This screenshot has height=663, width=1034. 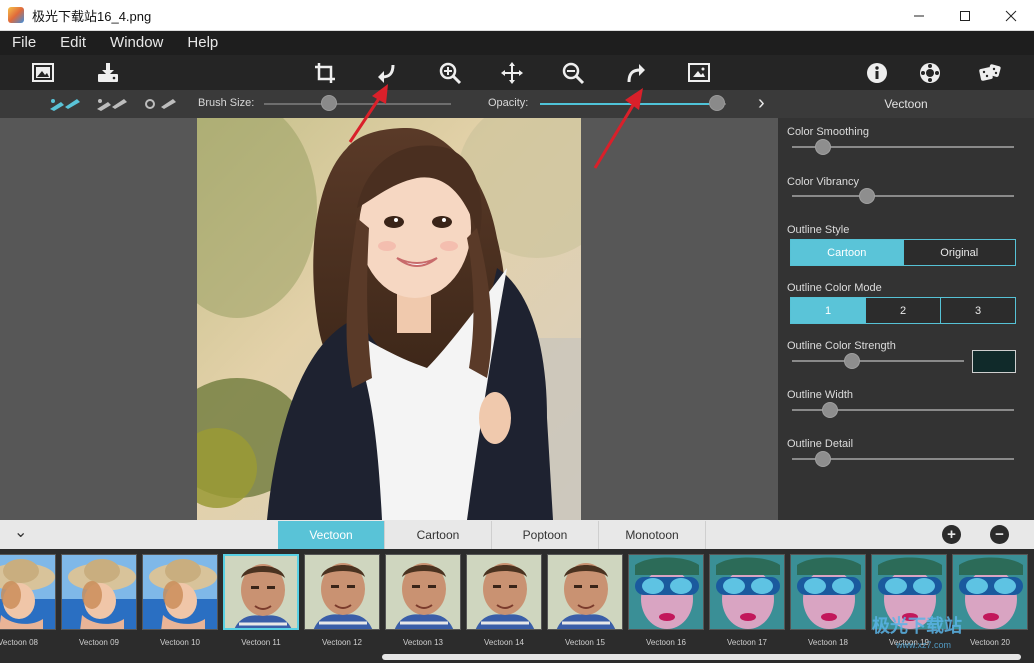 What do you see at coordinates (342, 642) in the screenshot?
I see `preset-label: Vectoon 12` at bounding box center [342, 642].